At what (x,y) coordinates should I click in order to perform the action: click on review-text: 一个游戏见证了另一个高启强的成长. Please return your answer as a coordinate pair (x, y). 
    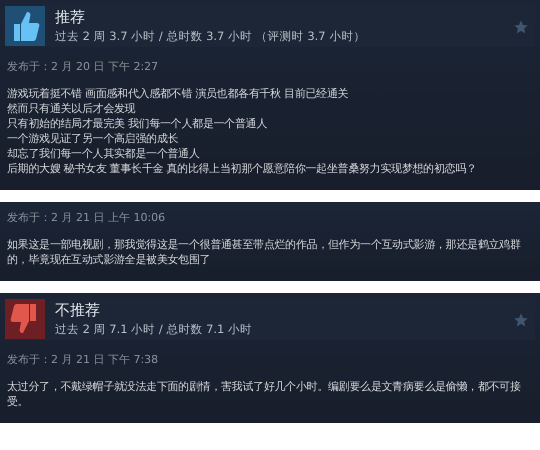
    Looking at the image, I should click on (93, 138).